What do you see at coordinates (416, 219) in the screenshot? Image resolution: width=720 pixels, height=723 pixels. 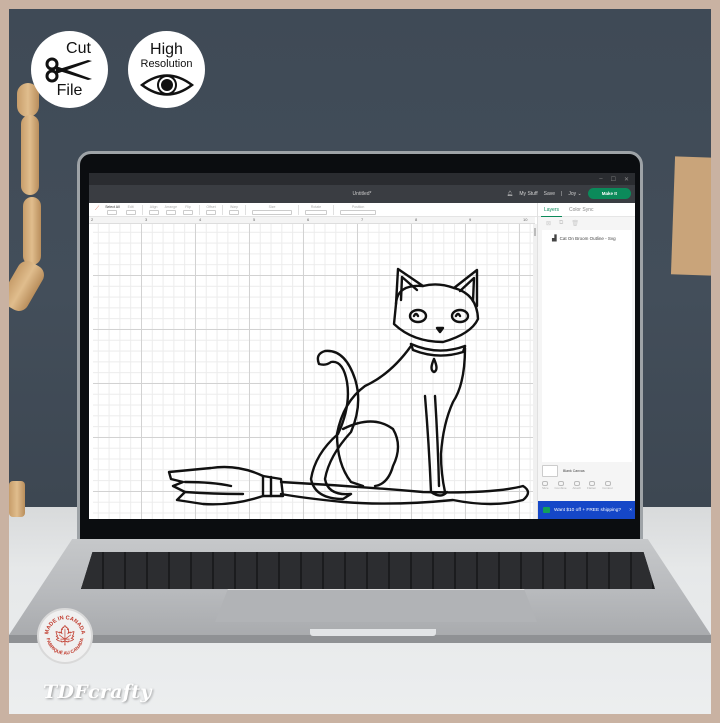 I see `ruler-tick-label: 8` at bounding box center [416, 219].